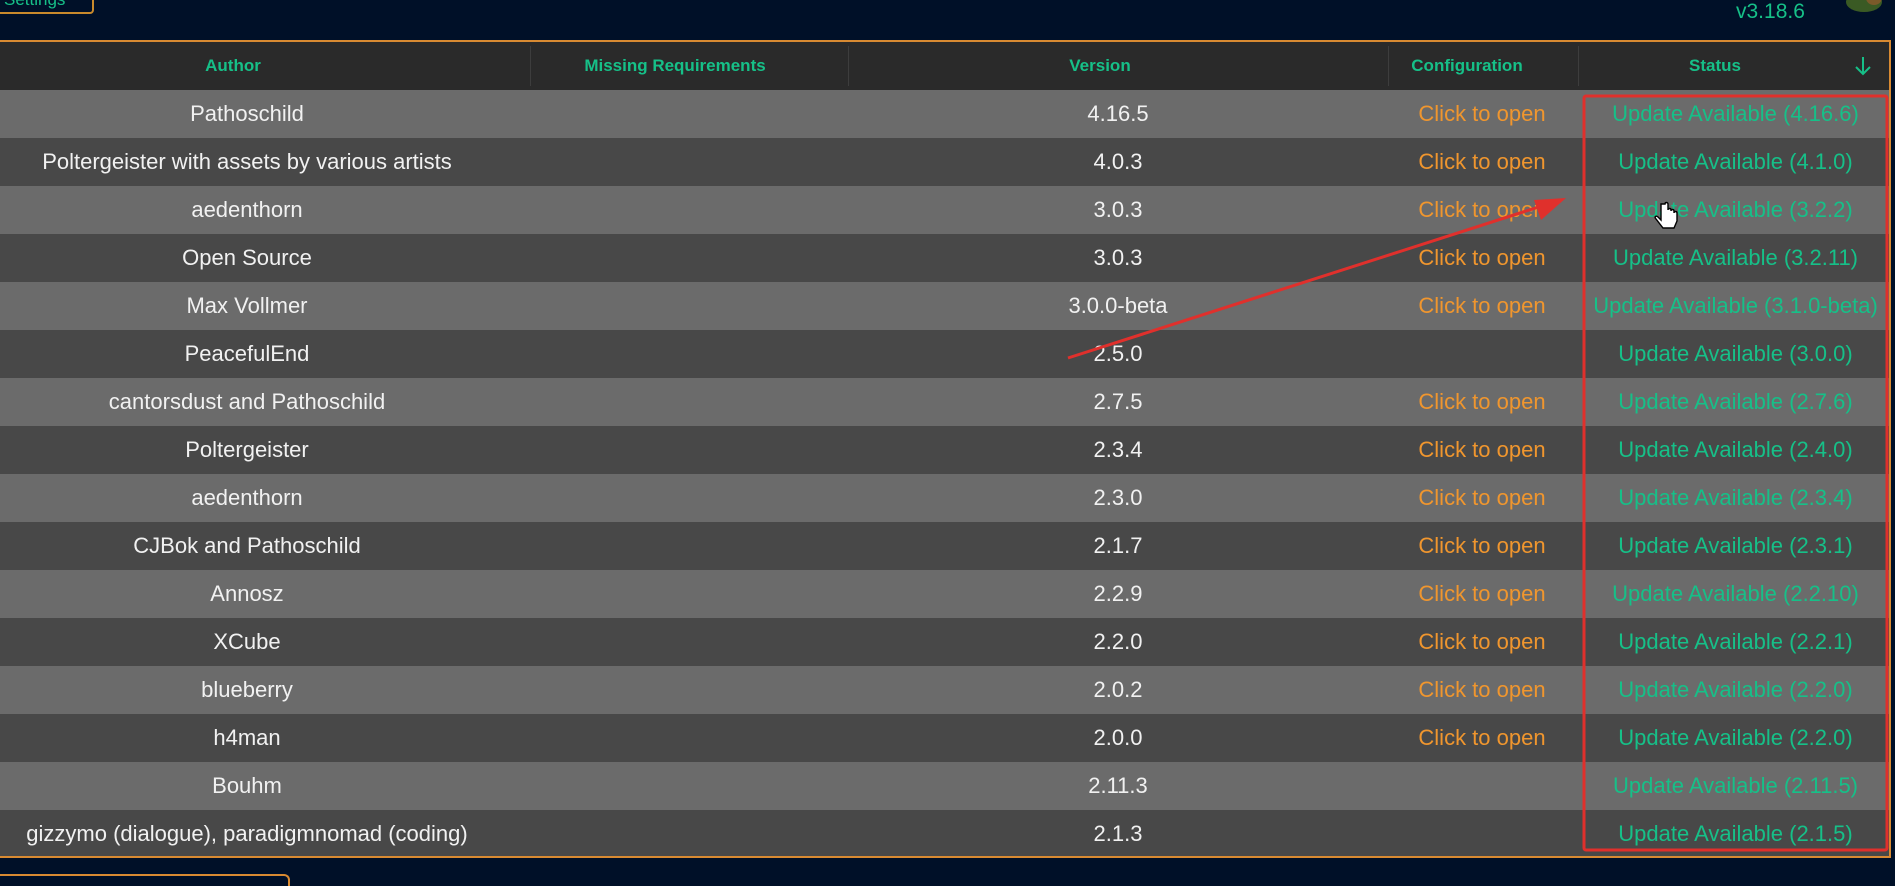 The width and height of the screenshot is (1895, 886). I want to click on version-cell: 2.3.4, so click(1118, 449).